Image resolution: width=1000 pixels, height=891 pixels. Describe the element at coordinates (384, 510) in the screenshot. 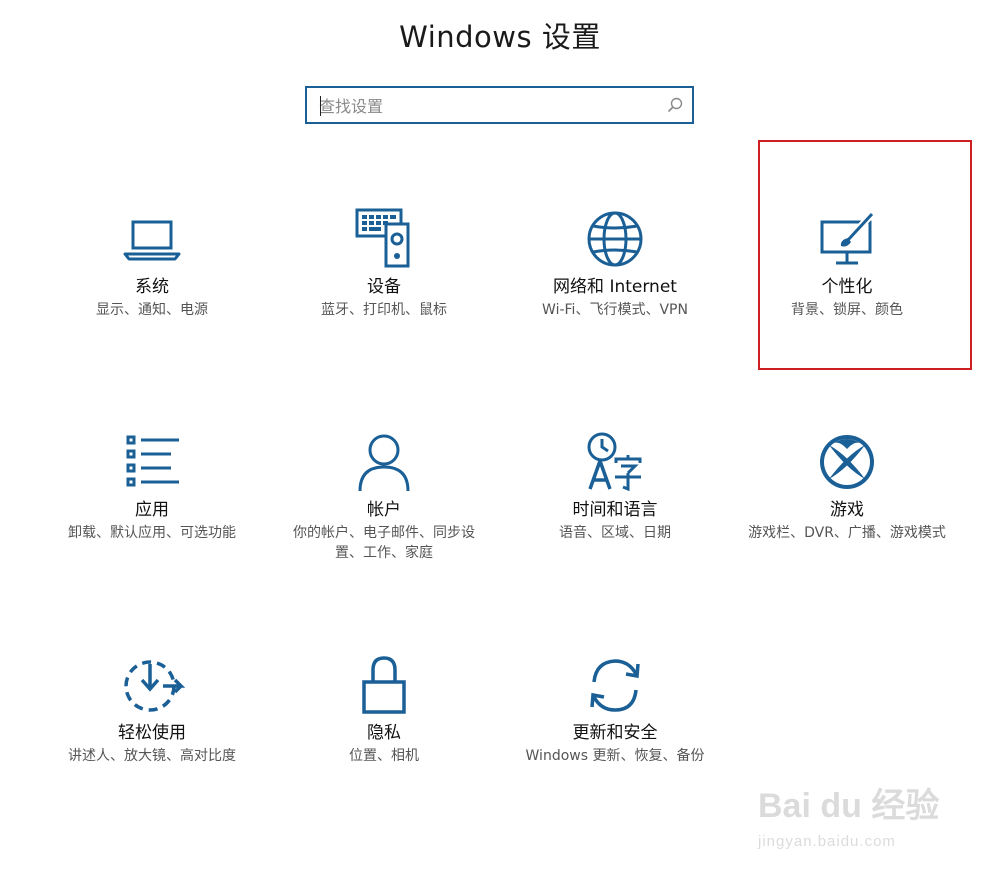

I see `tile-name: 帐户` at that location.